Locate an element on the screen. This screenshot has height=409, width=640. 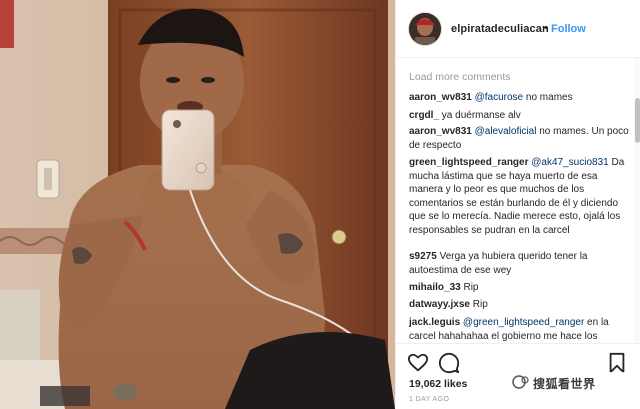
comment-mention: @green_lightspeed_ranger is located at coordinates (523, 322).